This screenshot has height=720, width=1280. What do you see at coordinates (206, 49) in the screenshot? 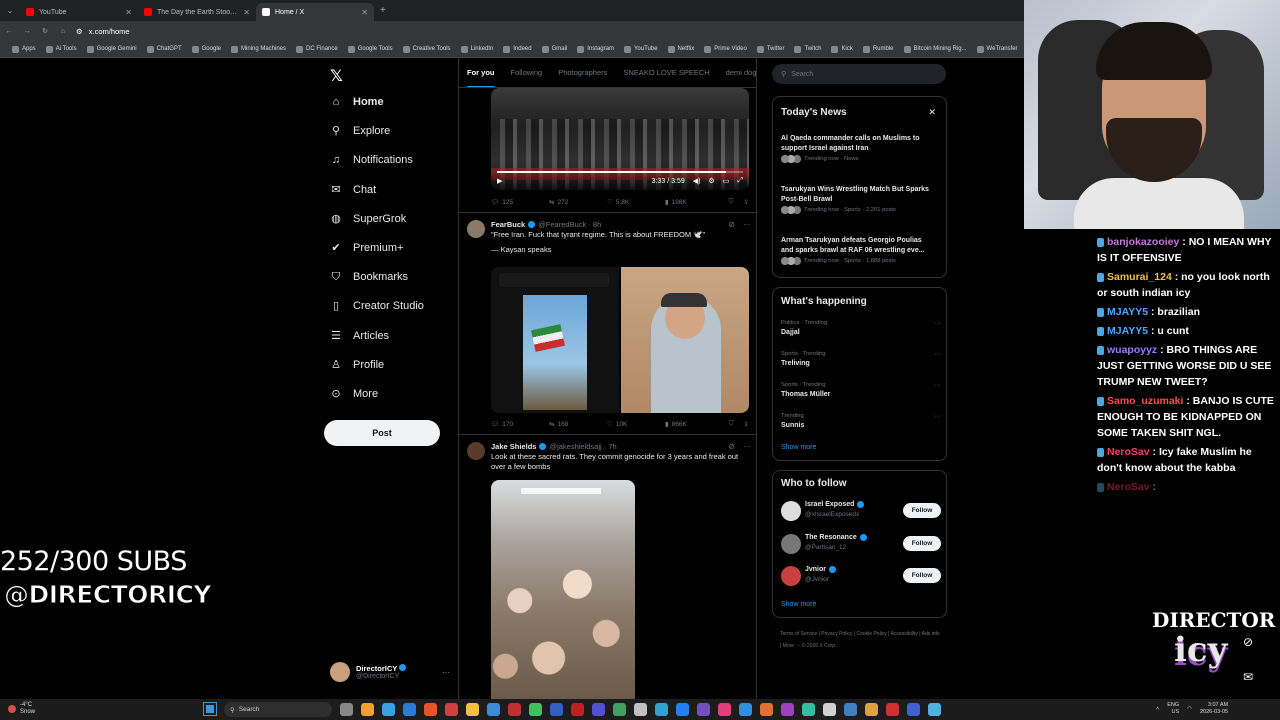
I see `bookmark-item: Google` at bounding box center [206, 49].